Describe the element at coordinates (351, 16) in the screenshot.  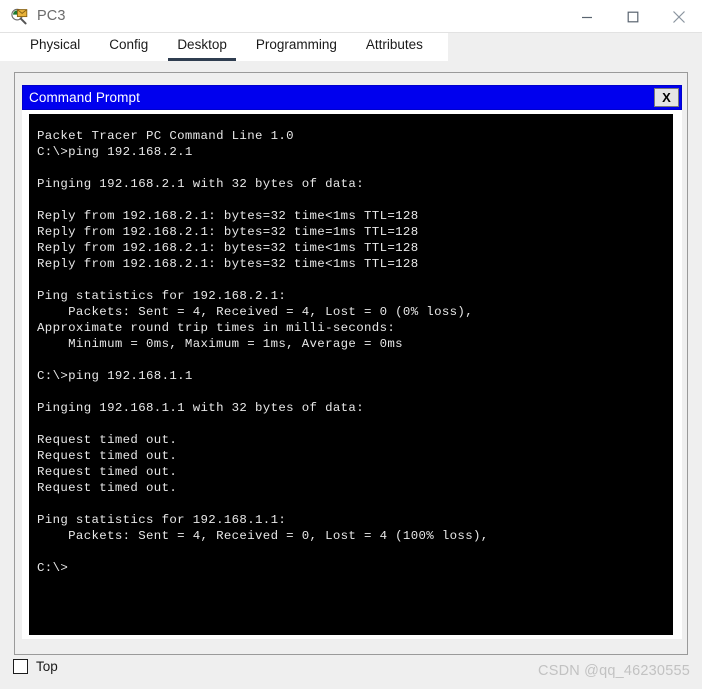
I see `window-titlebar: PC3` at that location.